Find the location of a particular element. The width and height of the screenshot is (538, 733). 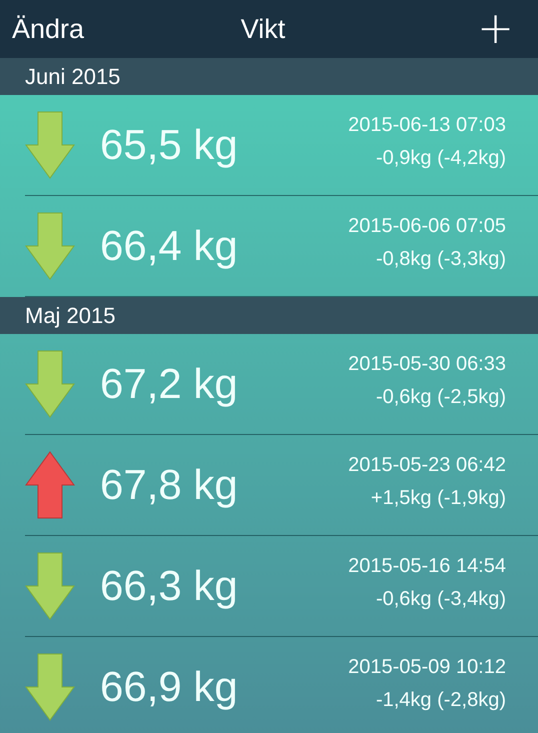

entry-date: 2015-05-23 06:42 is located at coordinates (427, 465).